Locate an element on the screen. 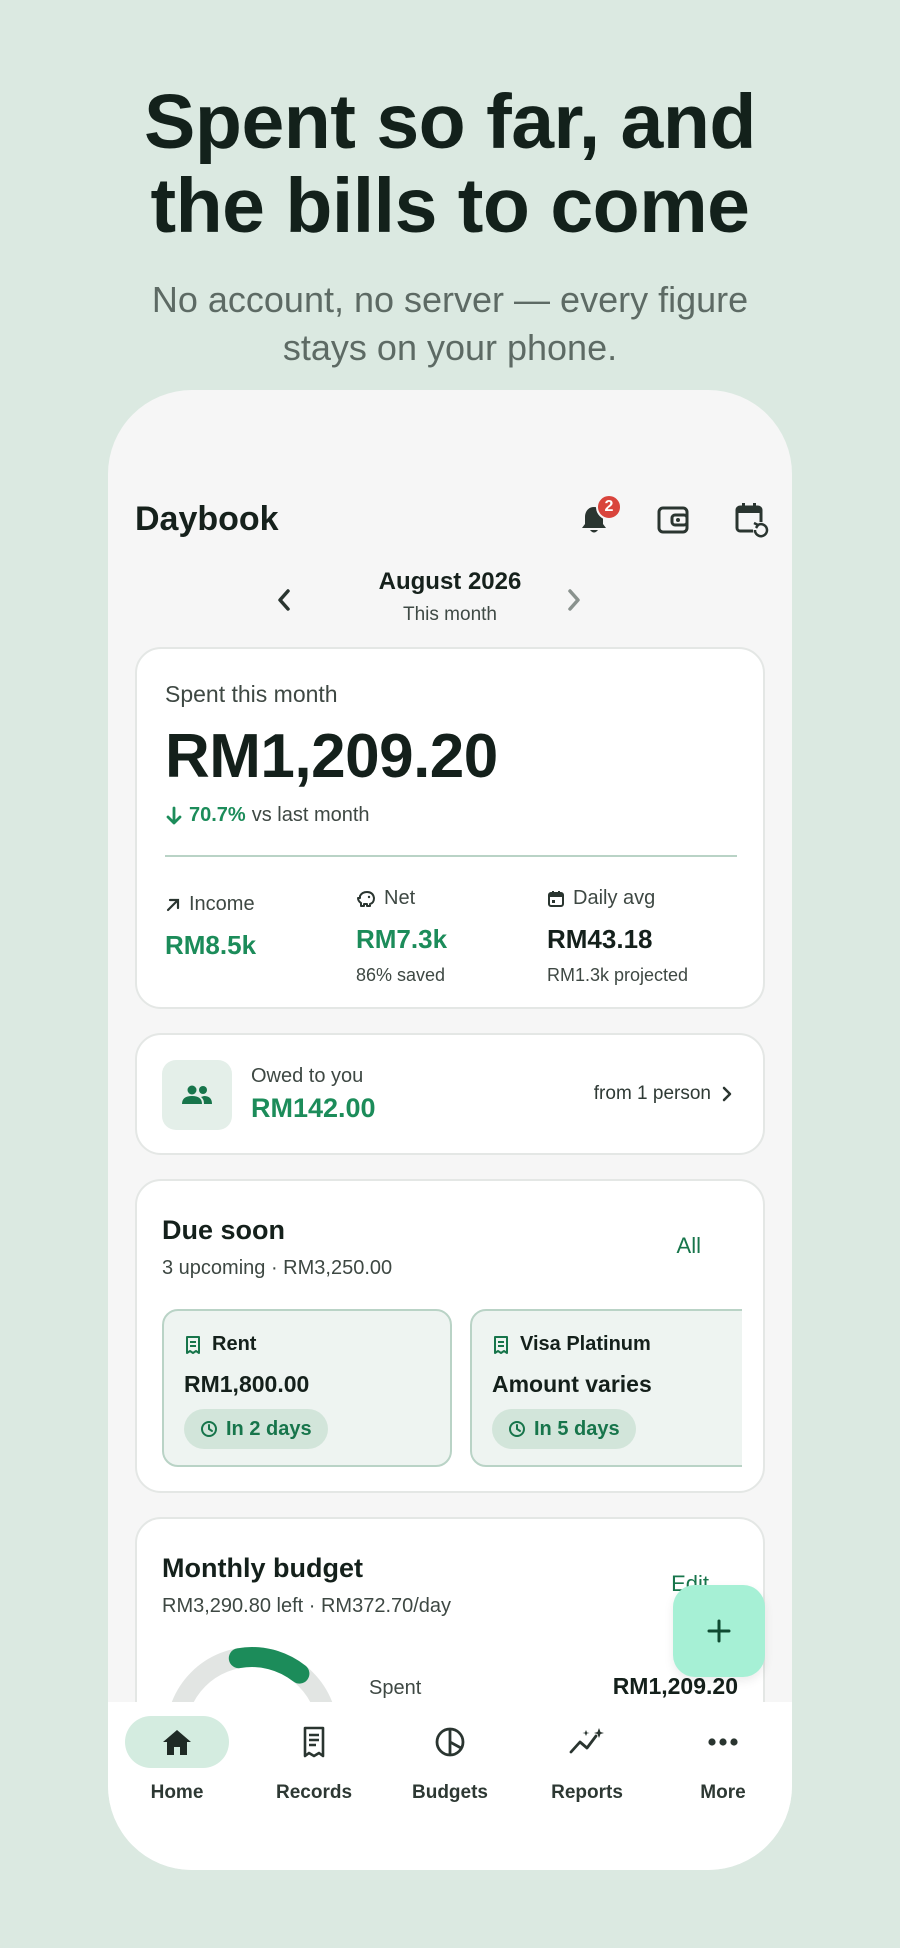 The height and width of the screenshot is (1948, 900). due-badge: In 5 days is located at coordinates (564, 1429).